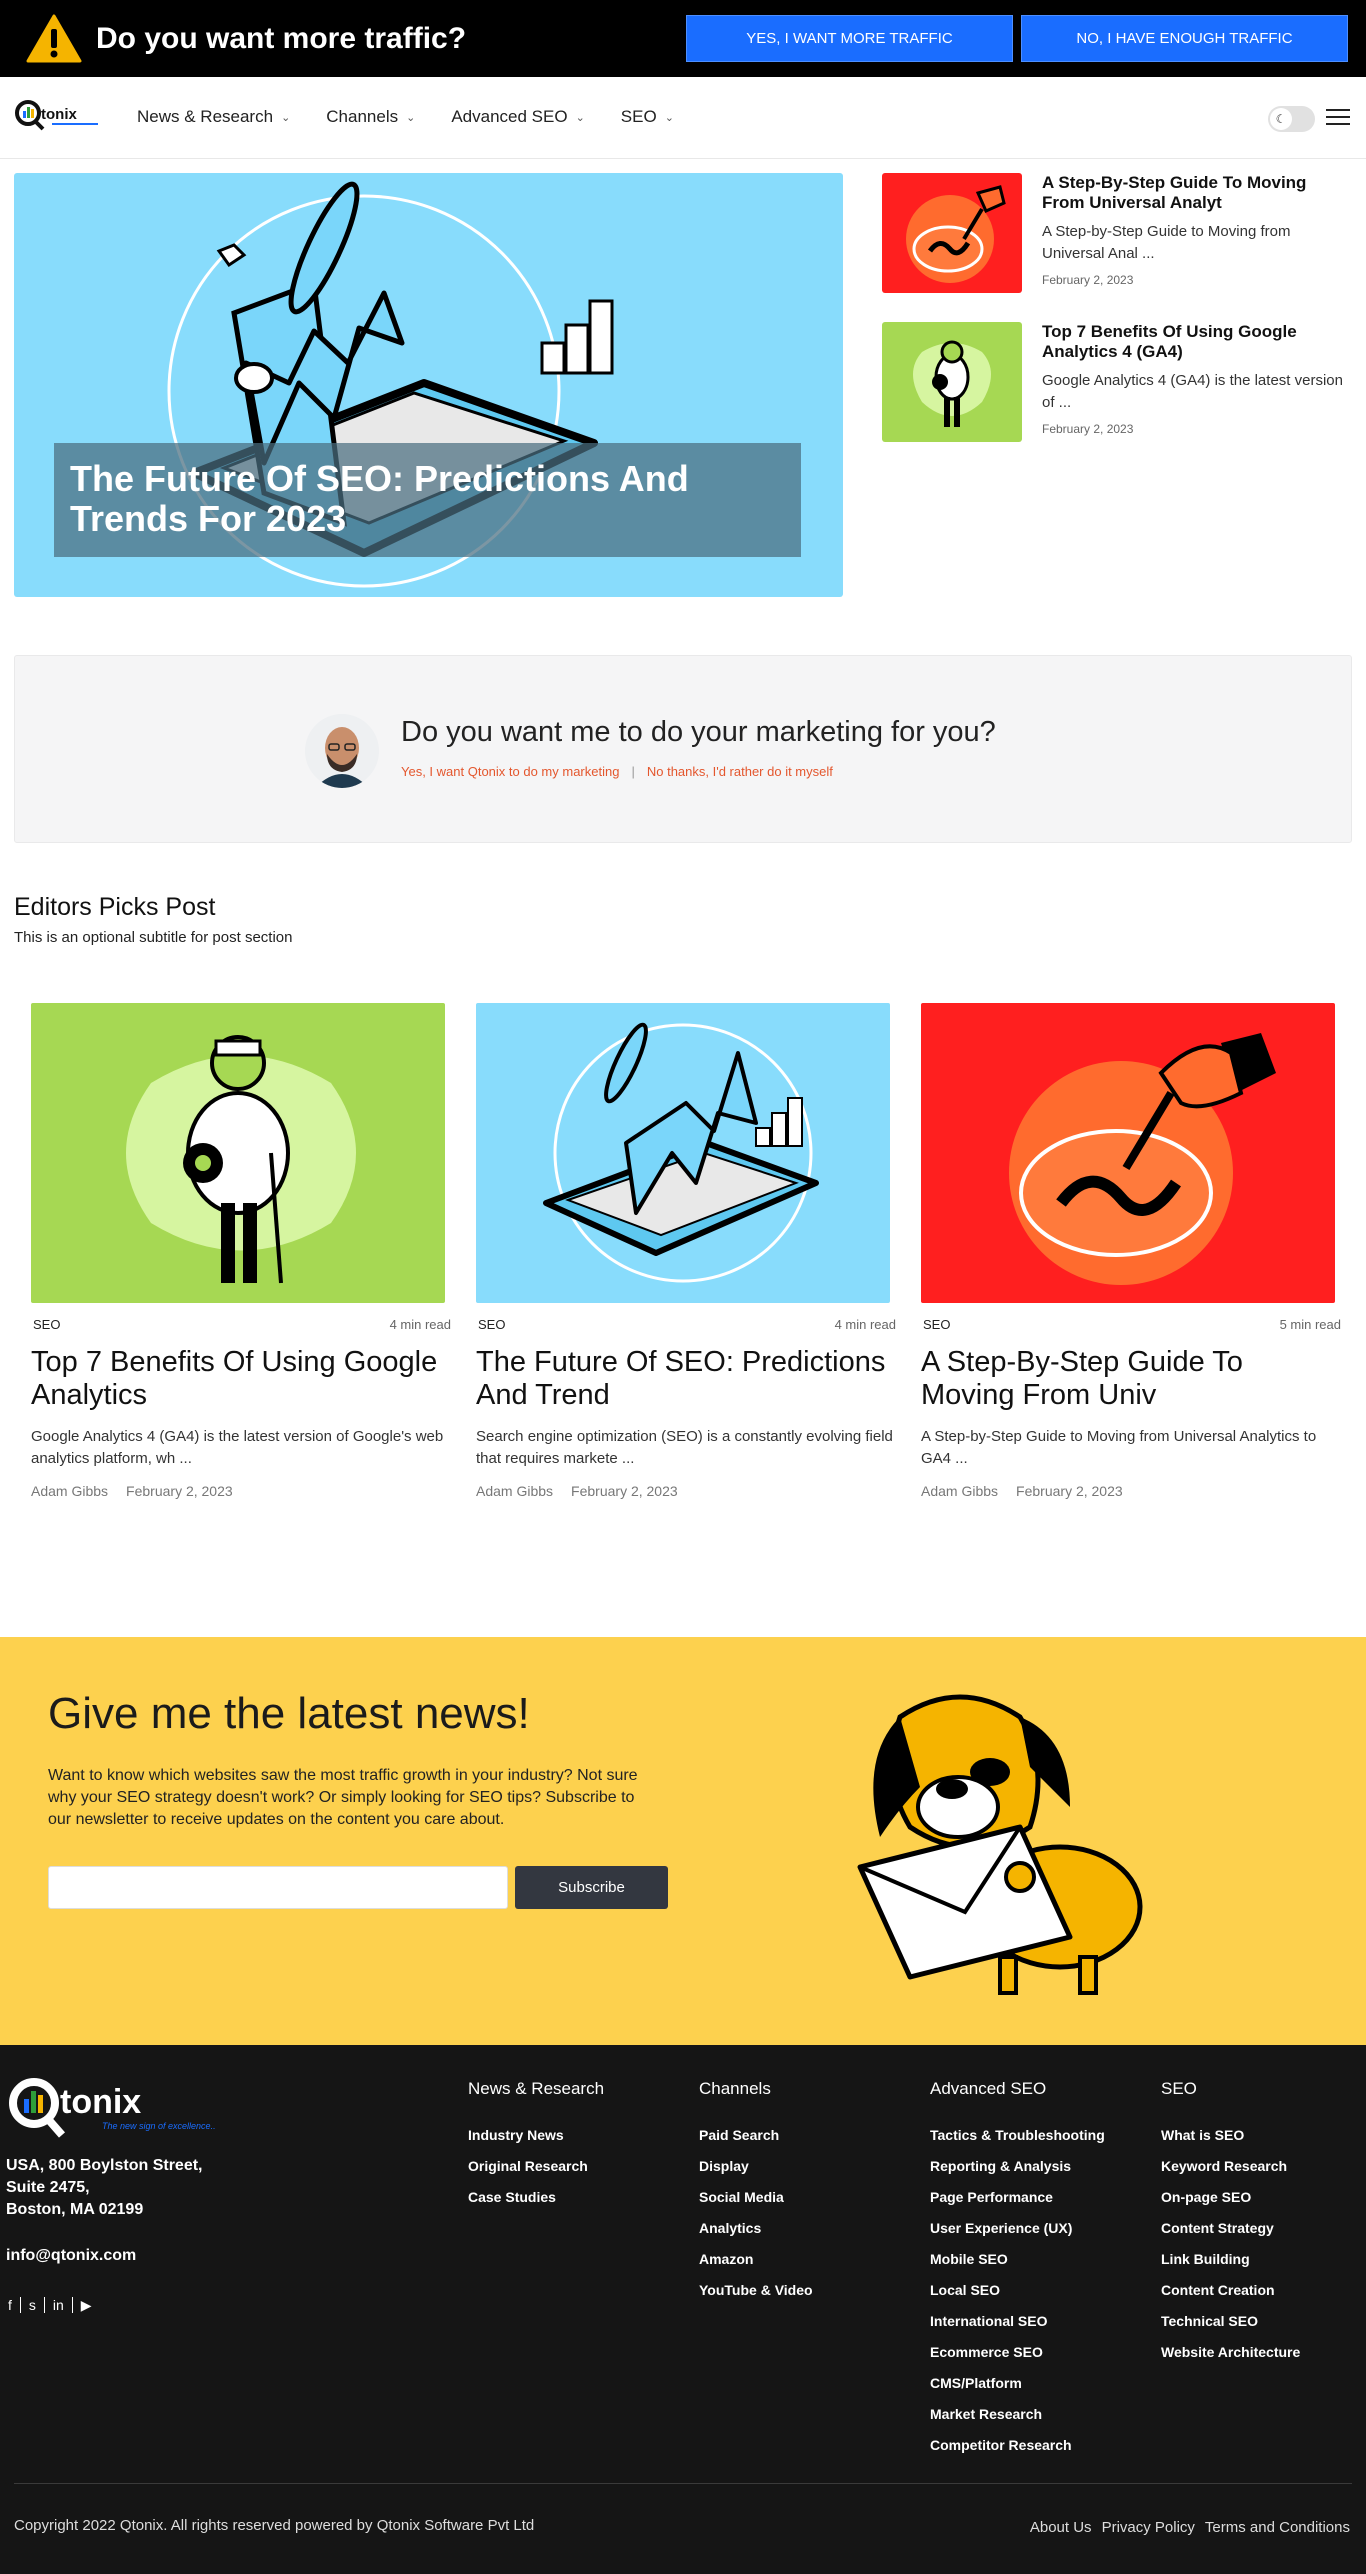  Describe the element at coordinates (1017, 2228) in the screenshot. I see `footer-link: User Experience (UX)` at that location.